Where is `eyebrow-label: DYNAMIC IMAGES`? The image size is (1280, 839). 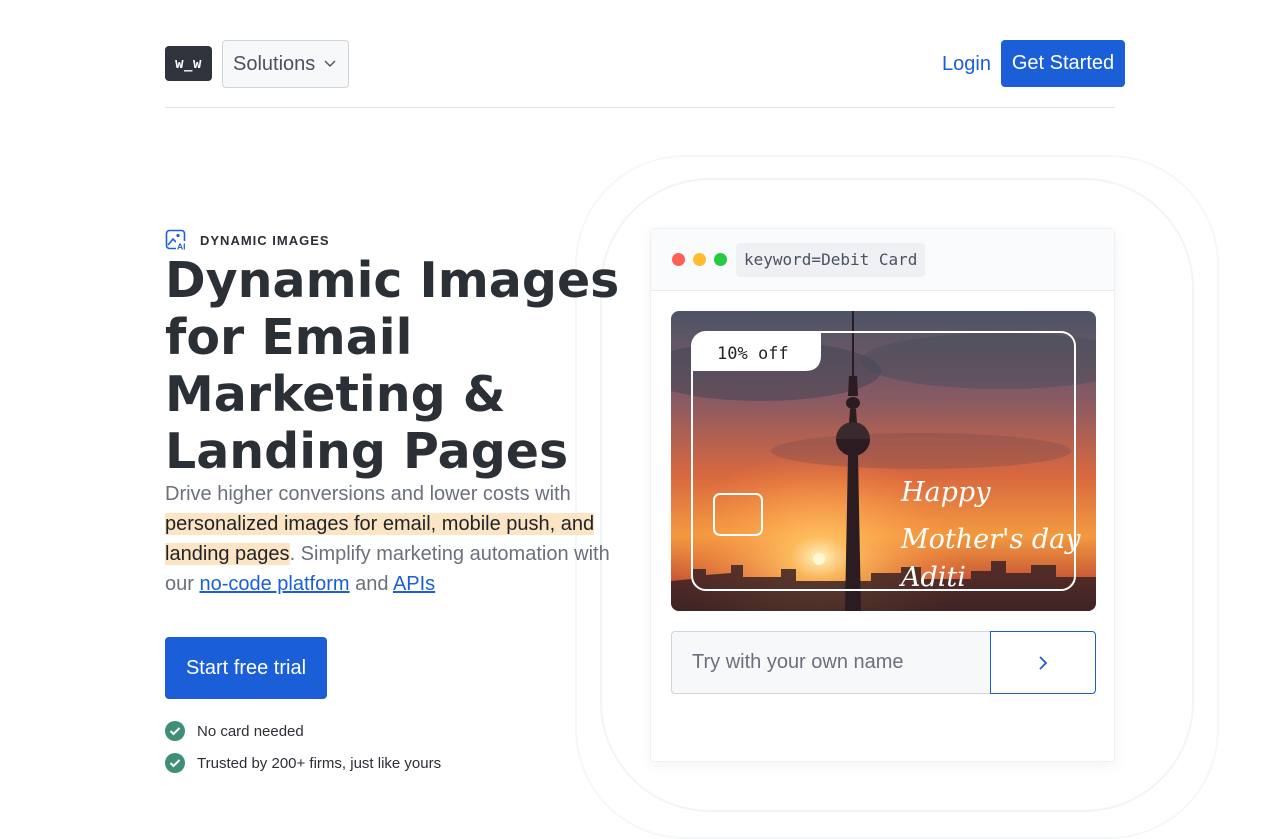 eyebrow-label: DYNAMIC IMAGES is located at coordinates (265, 240).